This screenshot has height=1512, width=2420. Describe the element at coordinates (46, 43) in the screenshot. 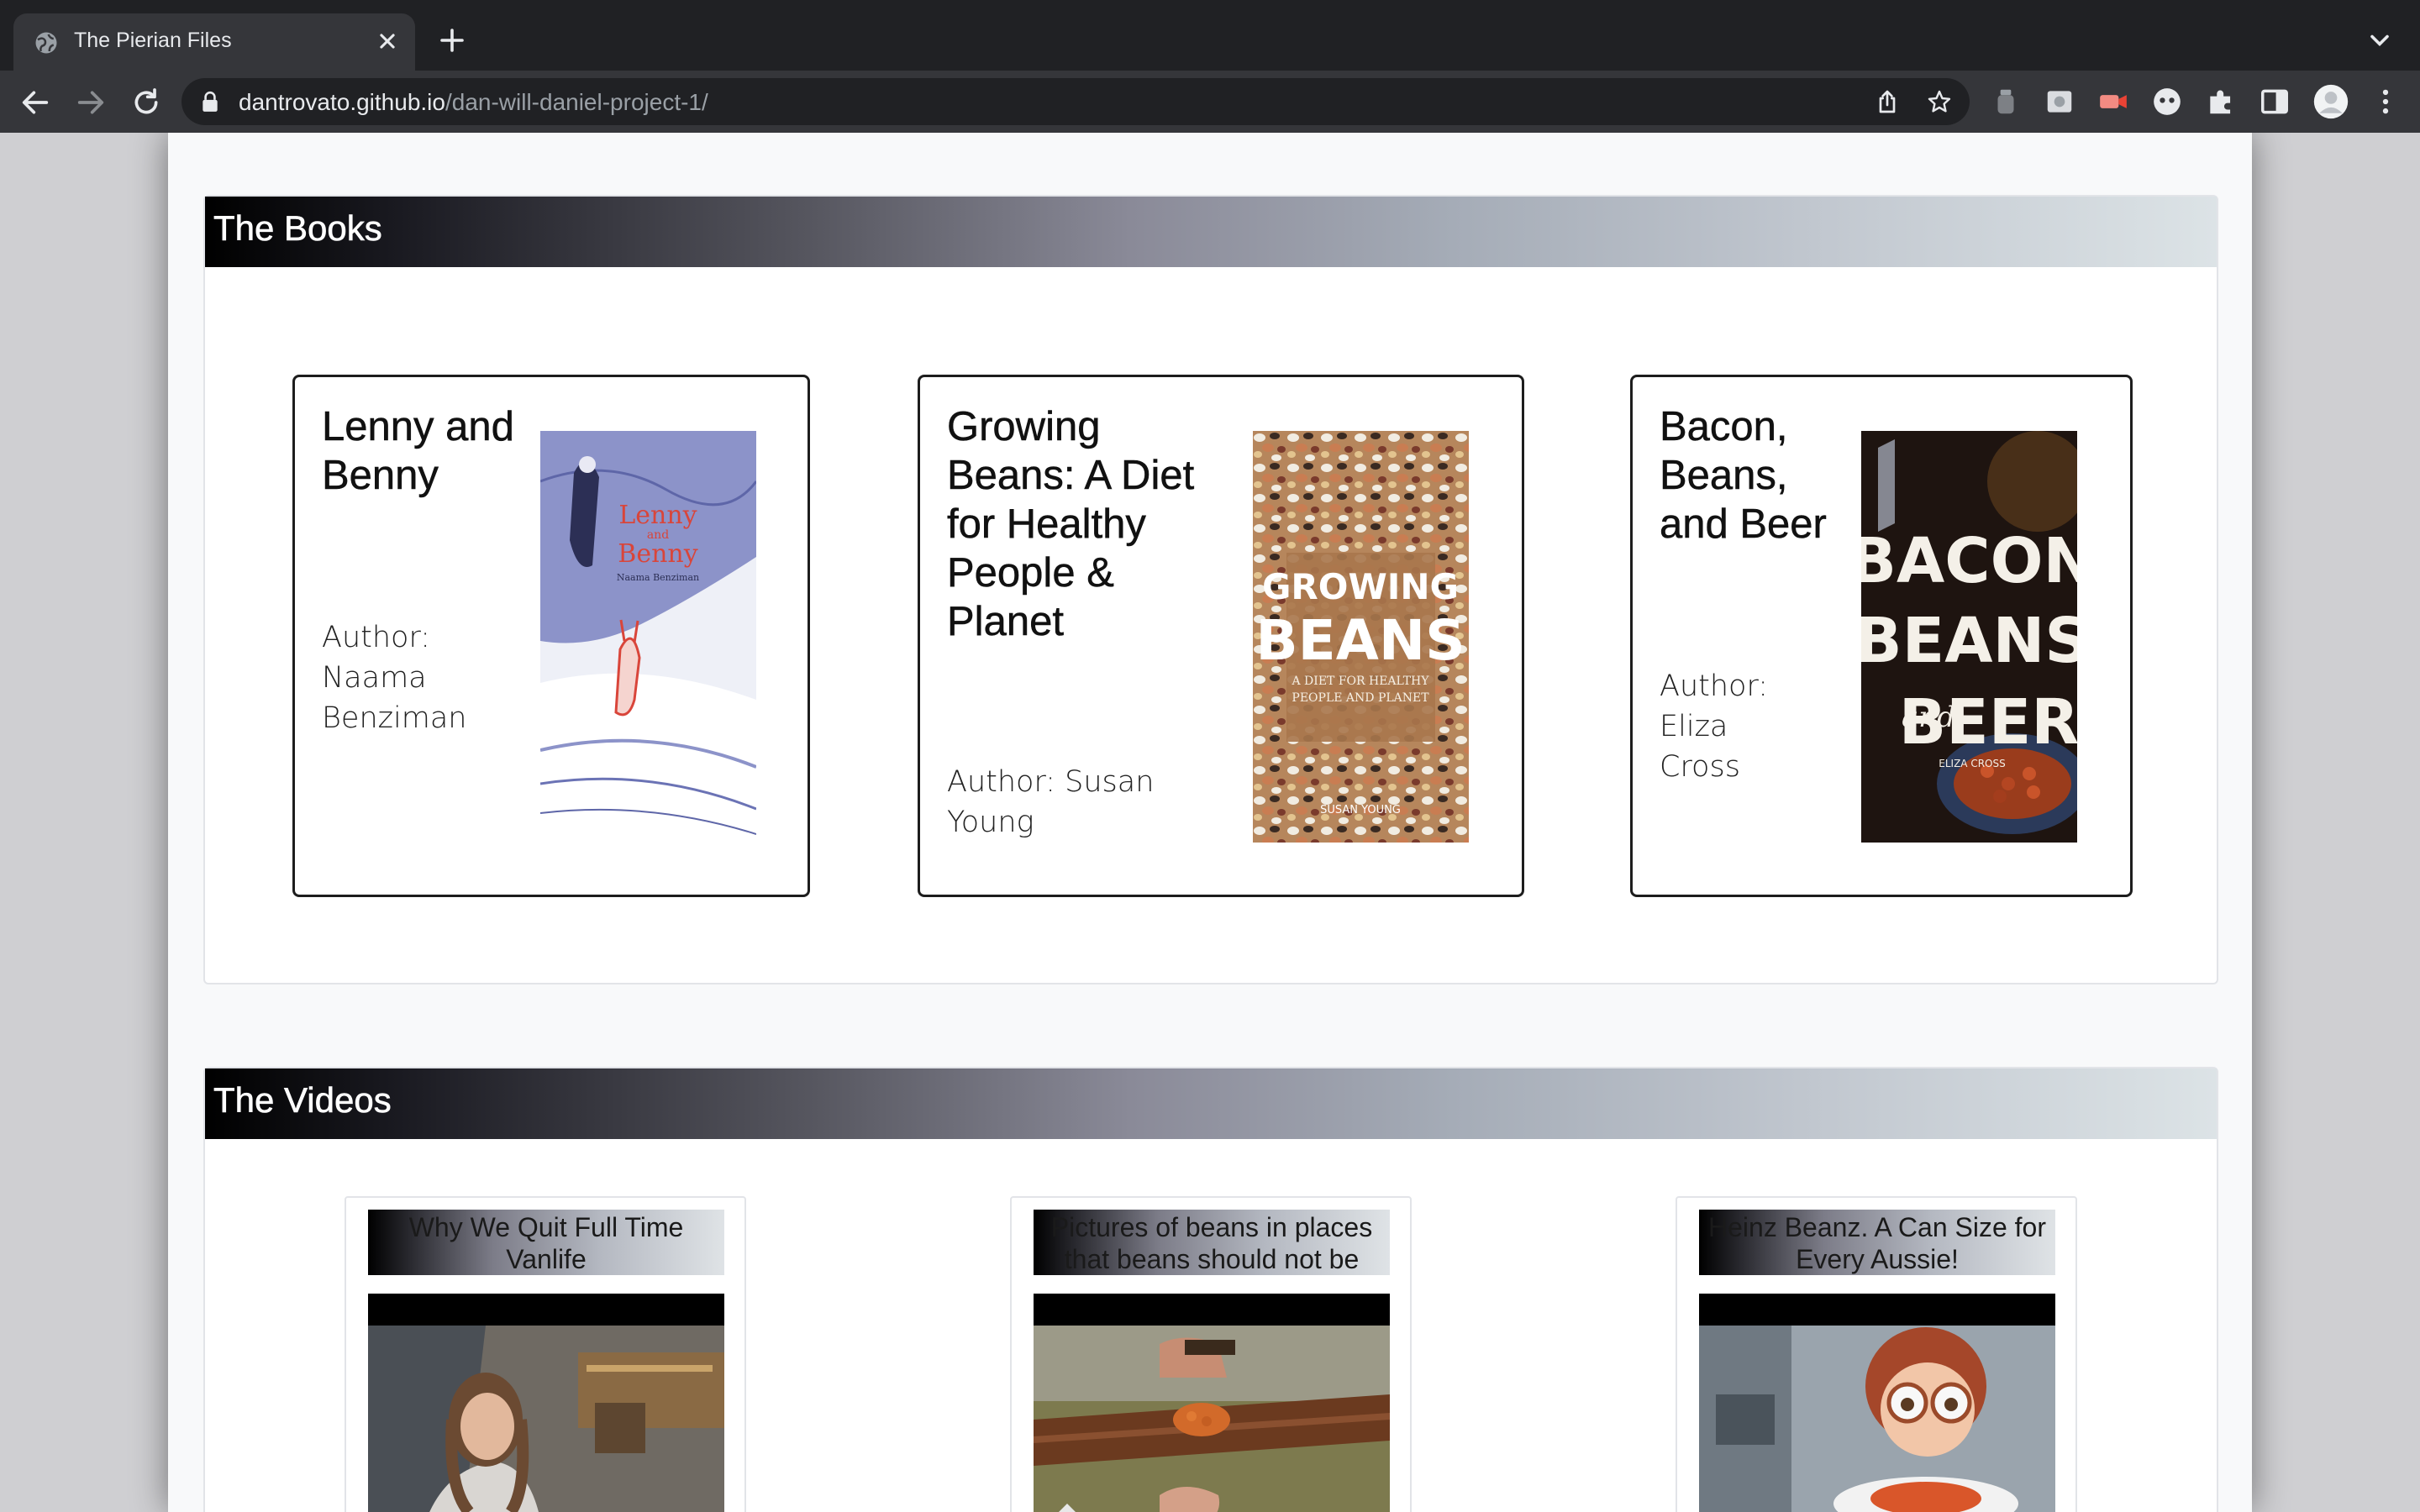

I see `globe-icon` at that location.